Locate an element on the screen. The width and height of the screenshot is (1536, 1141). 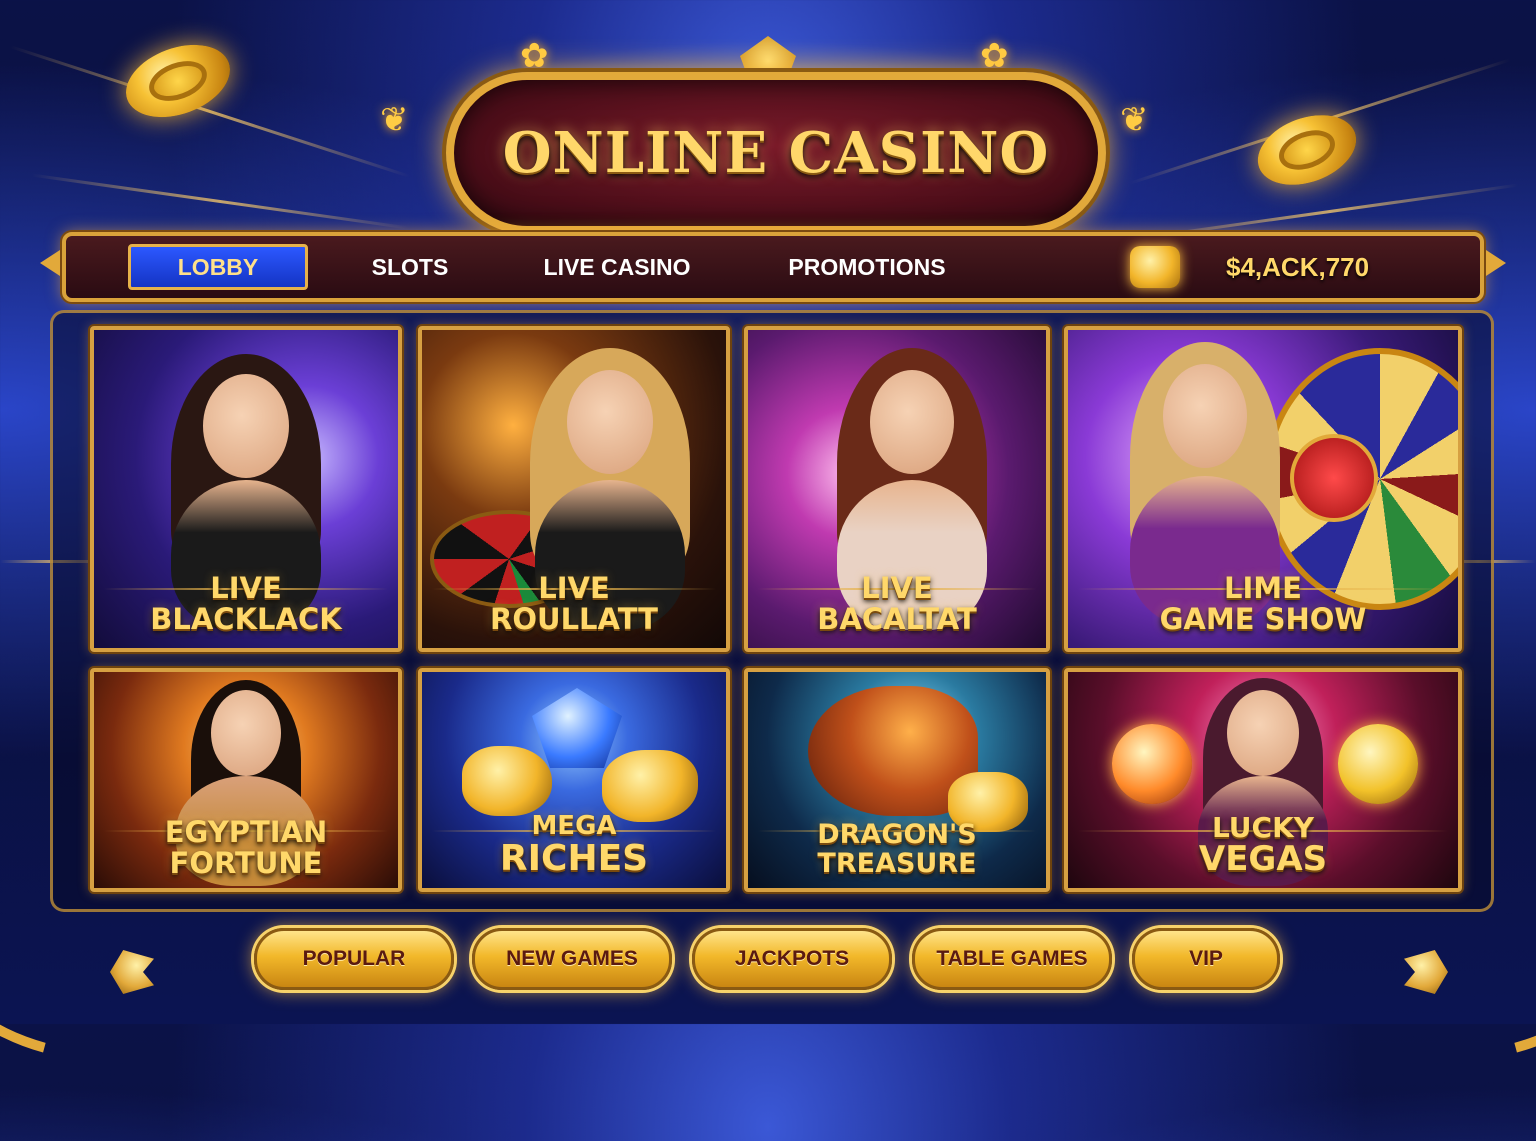
game-tile-live-roulette: LIVE ROULLATT is located at coordinates (574, 489).